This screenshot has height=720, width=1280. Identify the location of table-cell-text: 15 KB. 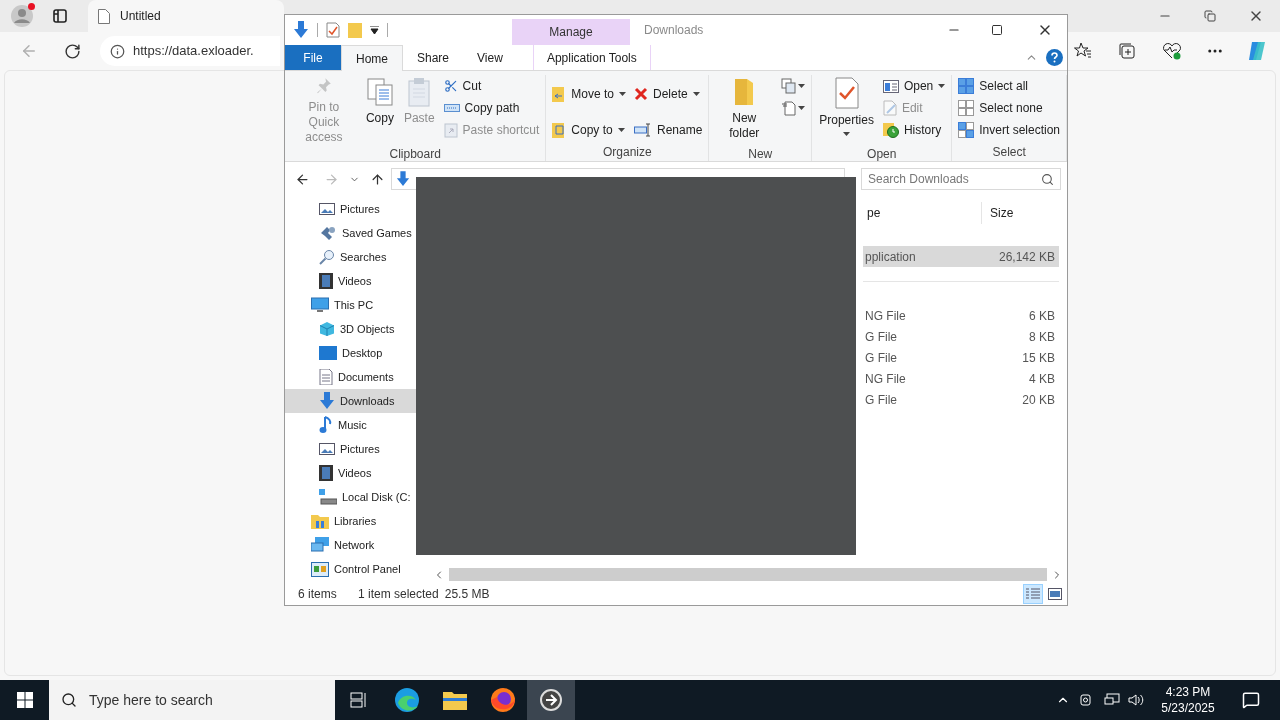
(1038, 358).